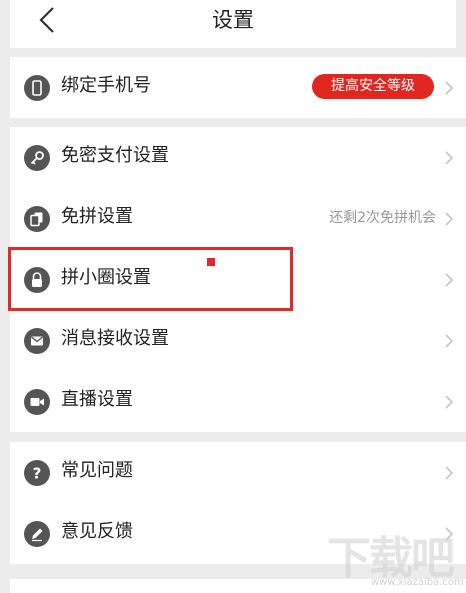 The image size is (466, 593). I want to click on nav-bar: 设置, so click(233, 24).